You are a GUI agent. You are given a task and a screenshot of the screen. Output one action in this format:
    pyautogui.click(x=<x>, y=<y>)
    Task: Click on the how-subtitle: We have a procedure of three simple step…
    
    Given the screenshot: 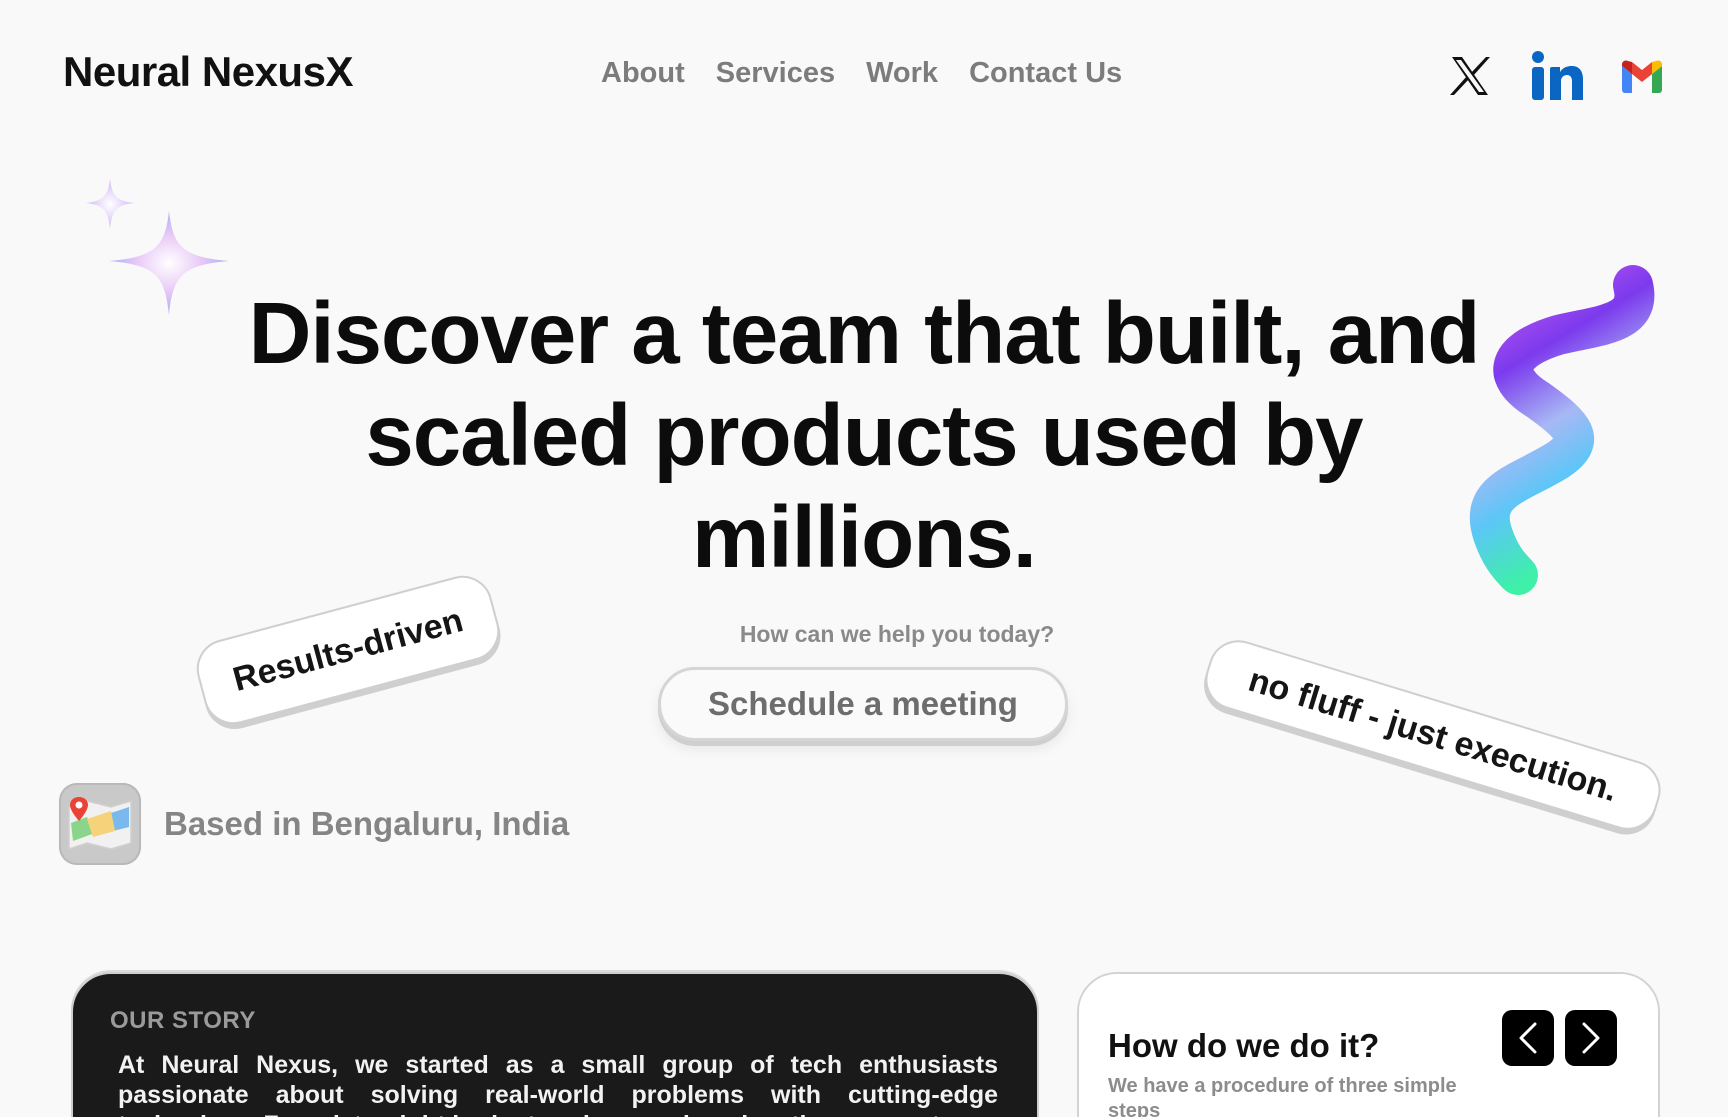 What is the action you would take?
    pyautogui.click(x=1282, y=1096)
    